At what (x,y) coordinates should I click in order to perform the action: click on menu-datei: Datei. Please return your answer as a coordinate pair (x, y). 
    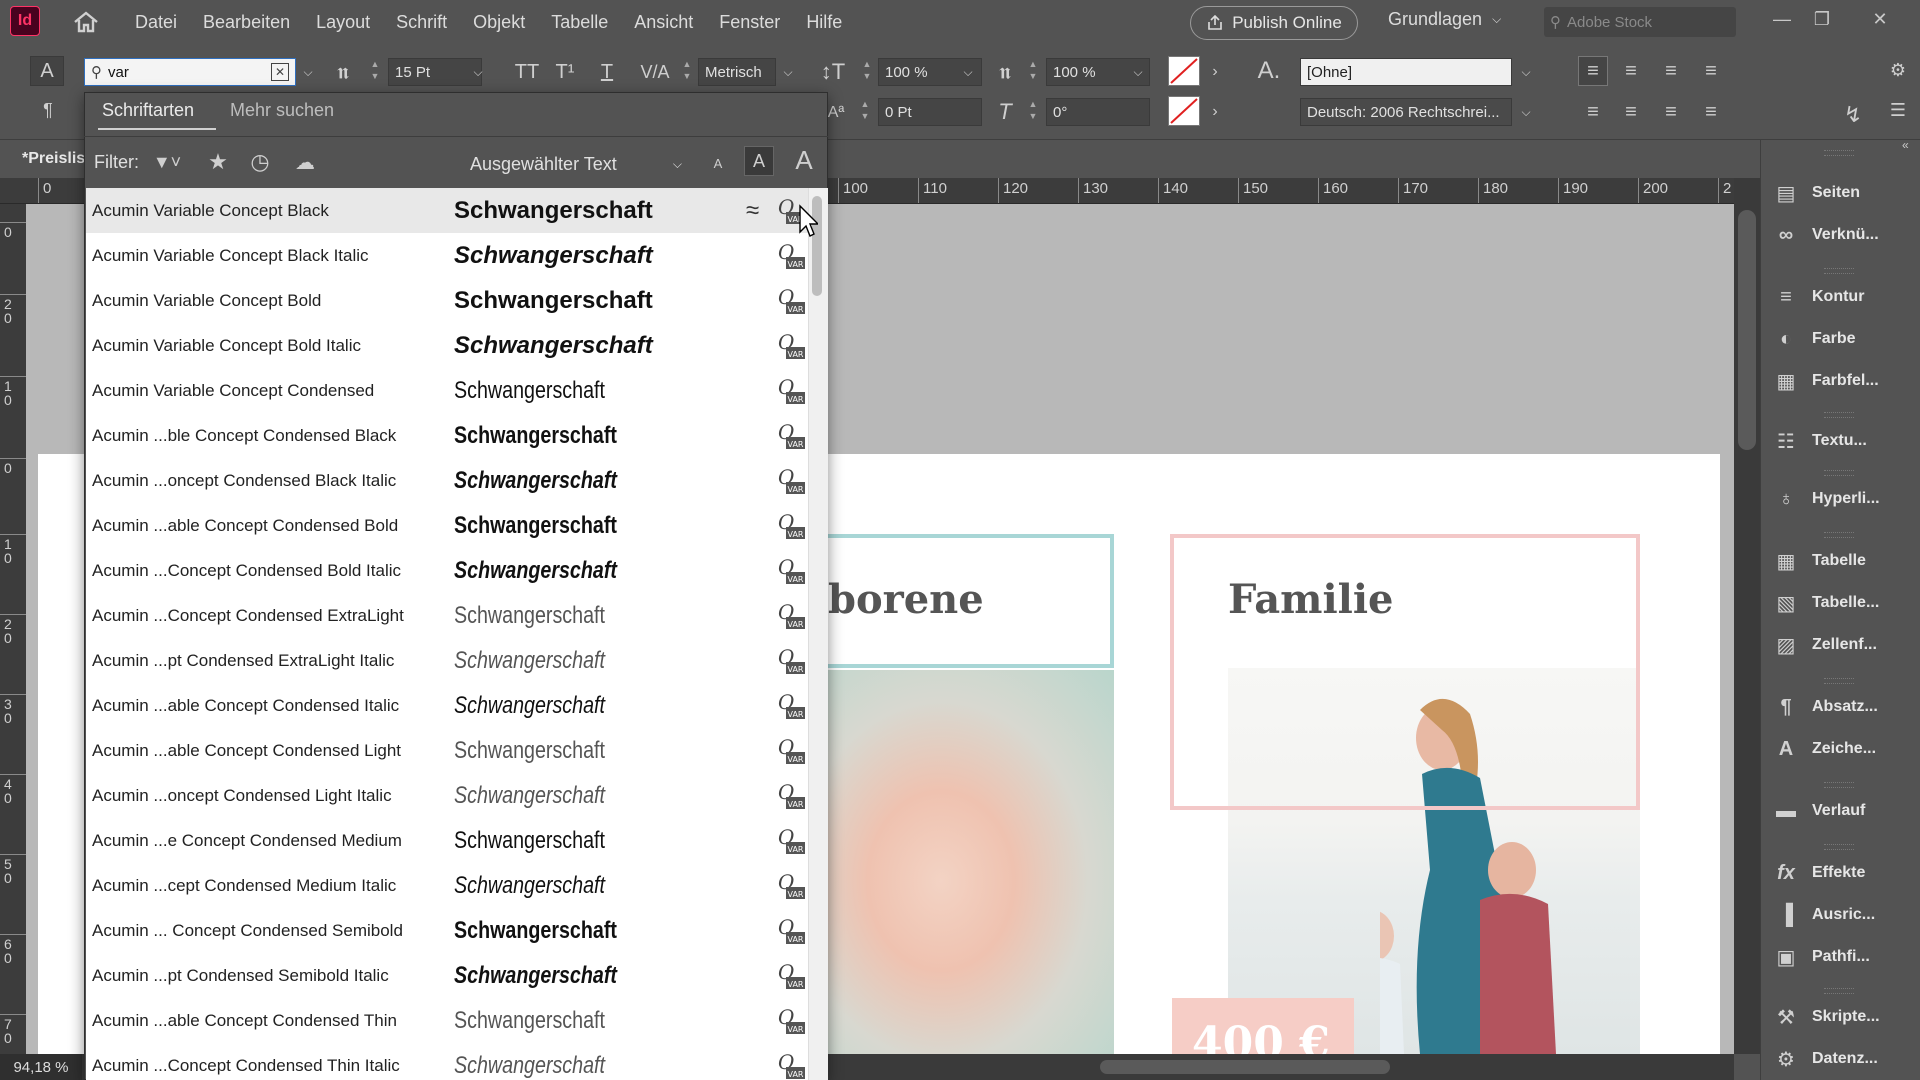
    Looking at the image, I should click on (156, 22).